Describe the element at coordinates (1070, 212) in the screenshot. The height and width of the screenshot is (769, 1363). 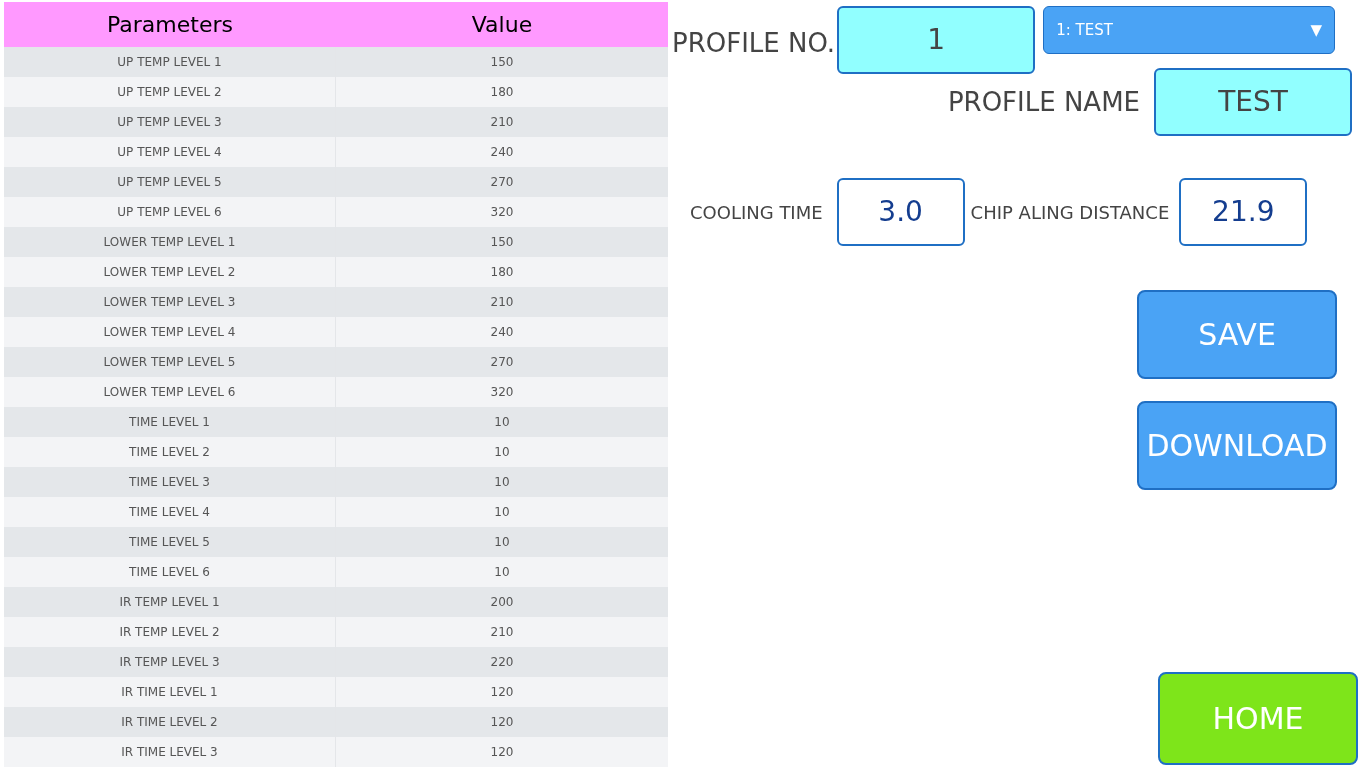
I see `field-label: CHIP ALING DISTANCE` at that location.